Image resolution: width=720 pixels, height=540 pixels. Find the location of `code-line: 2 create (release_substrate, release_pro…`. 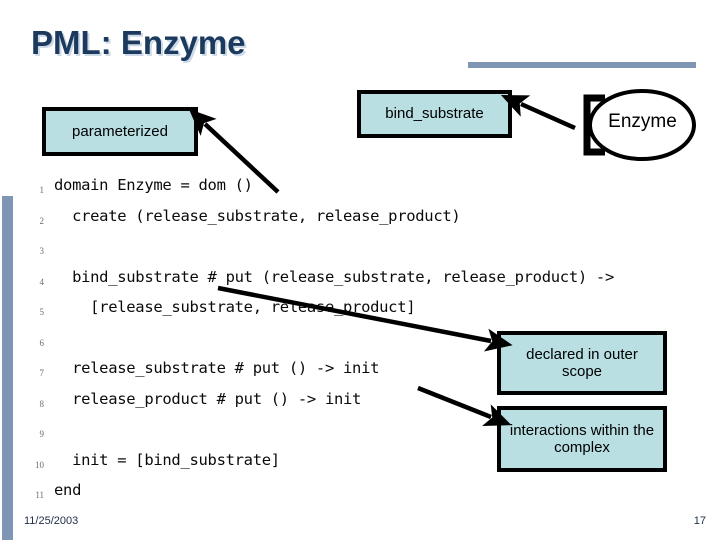

code-line: 2 create (release_substrate, release_pro… is located at coordinates (363, 222).